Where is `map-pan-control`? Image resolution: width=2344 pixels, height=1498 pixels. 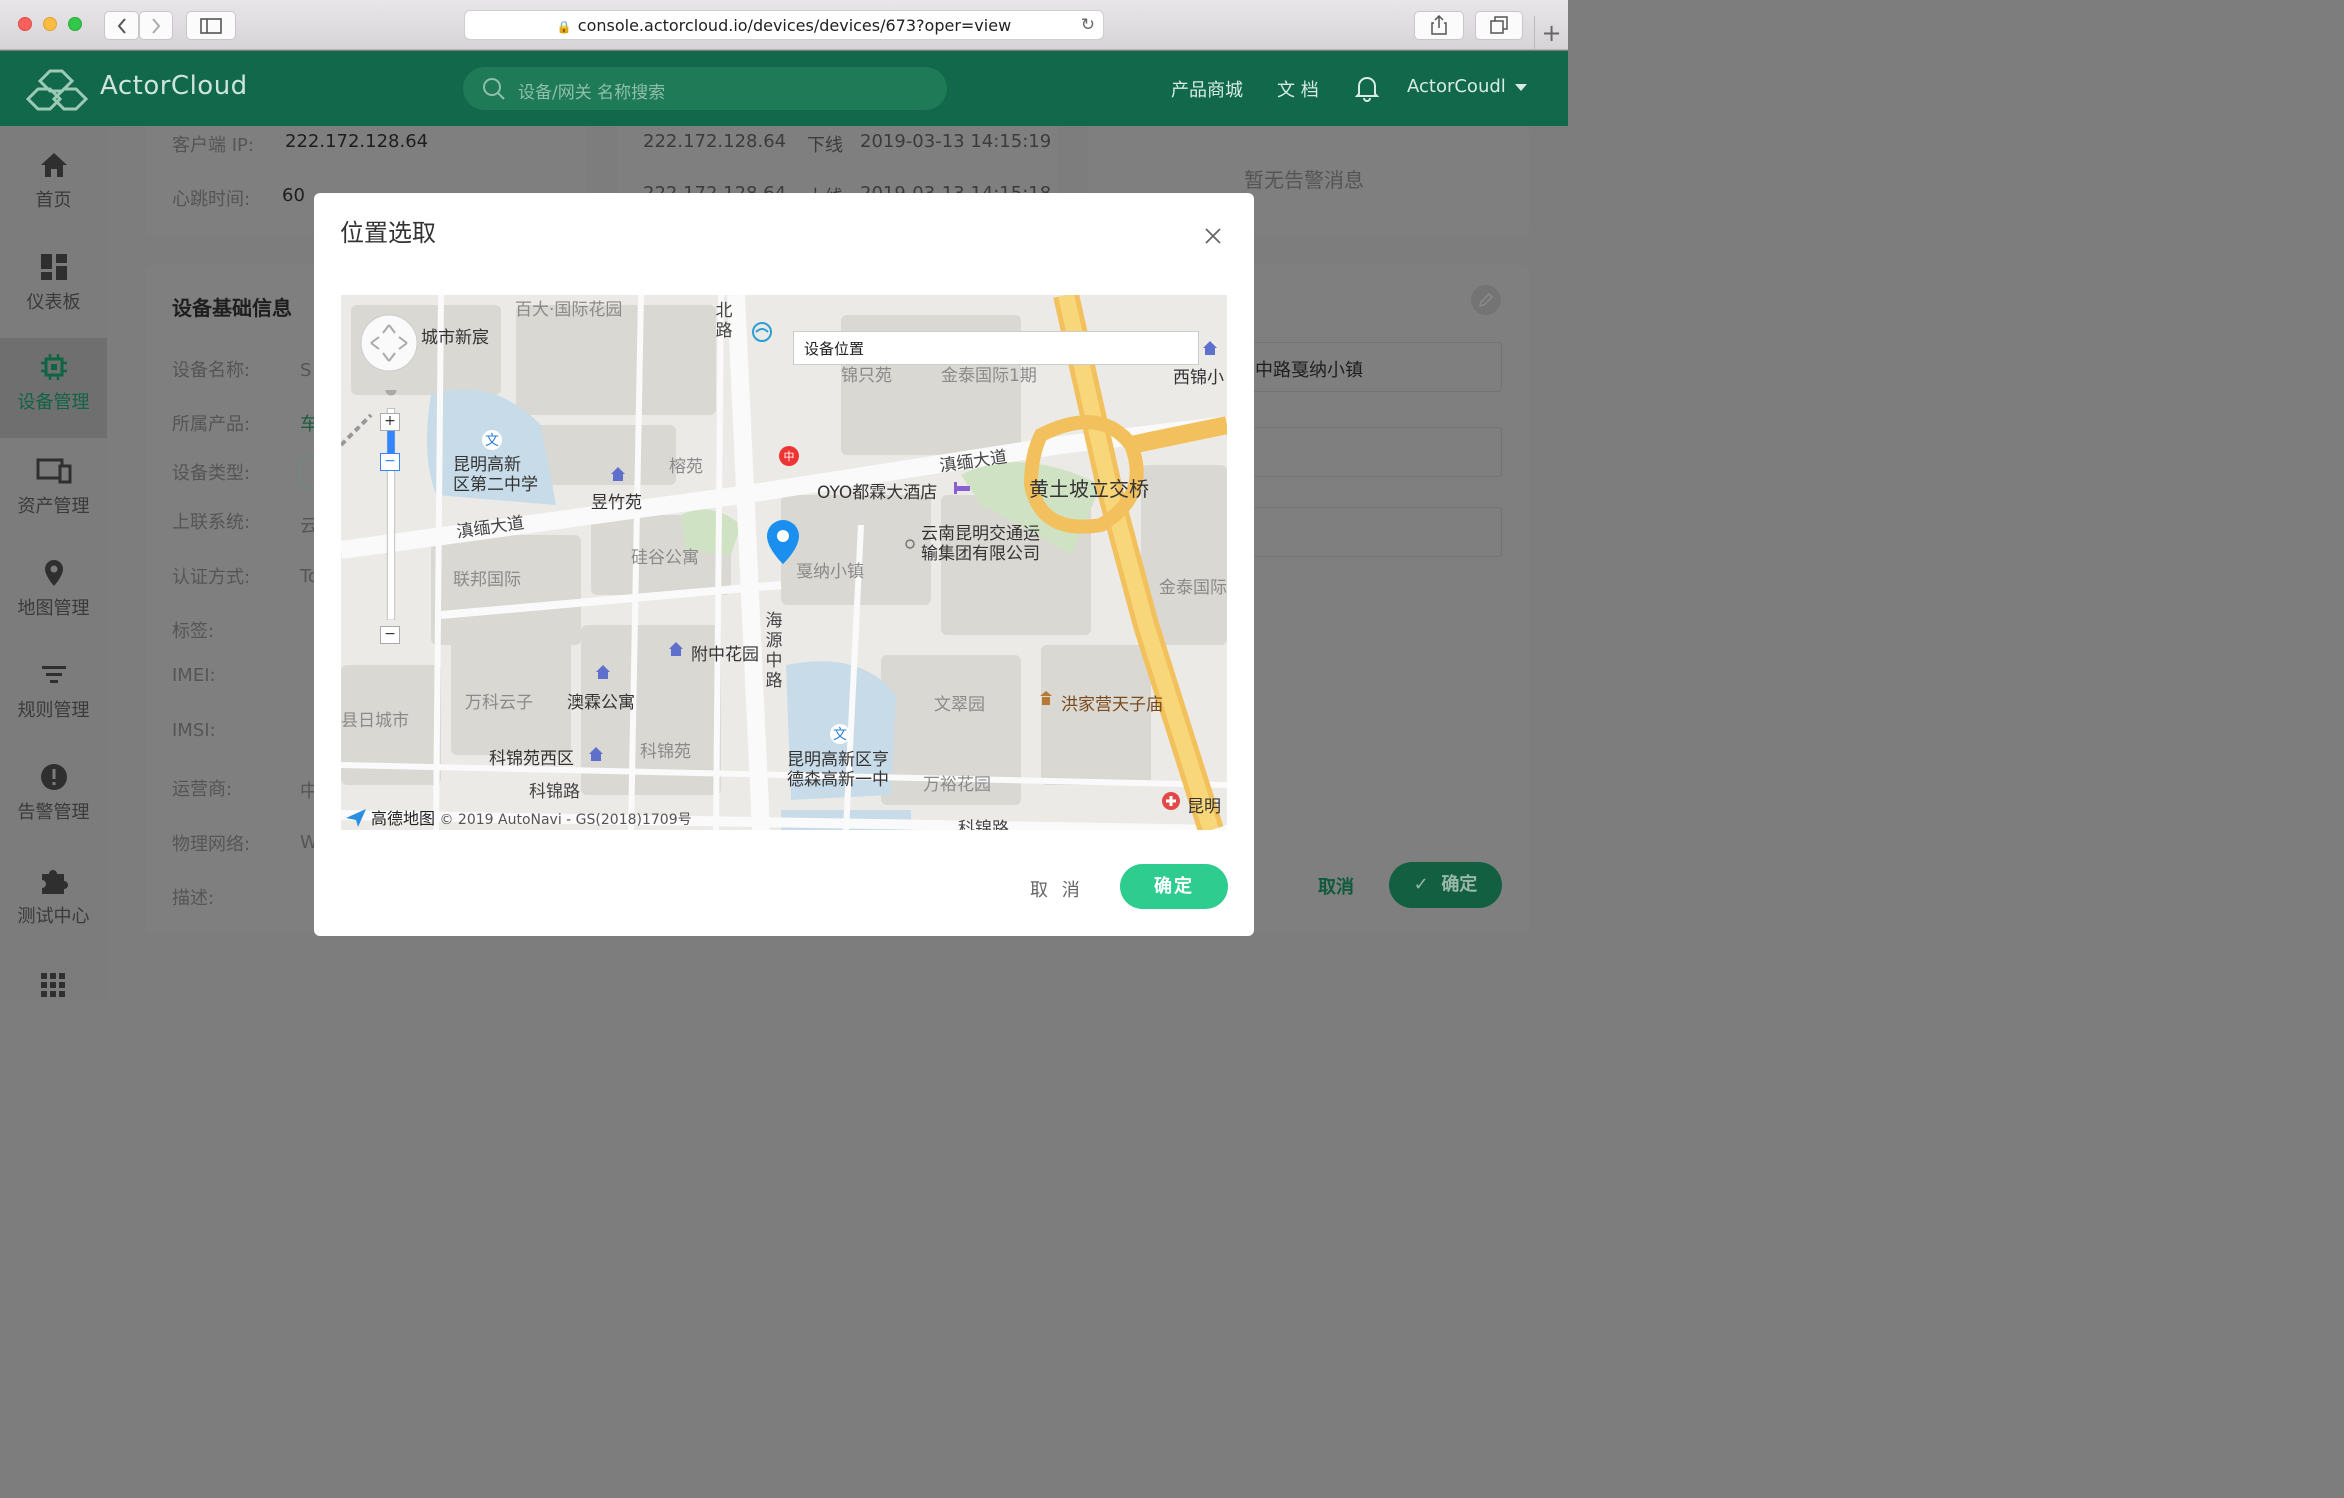
map-pan-control is located at coordinates (389, 343).